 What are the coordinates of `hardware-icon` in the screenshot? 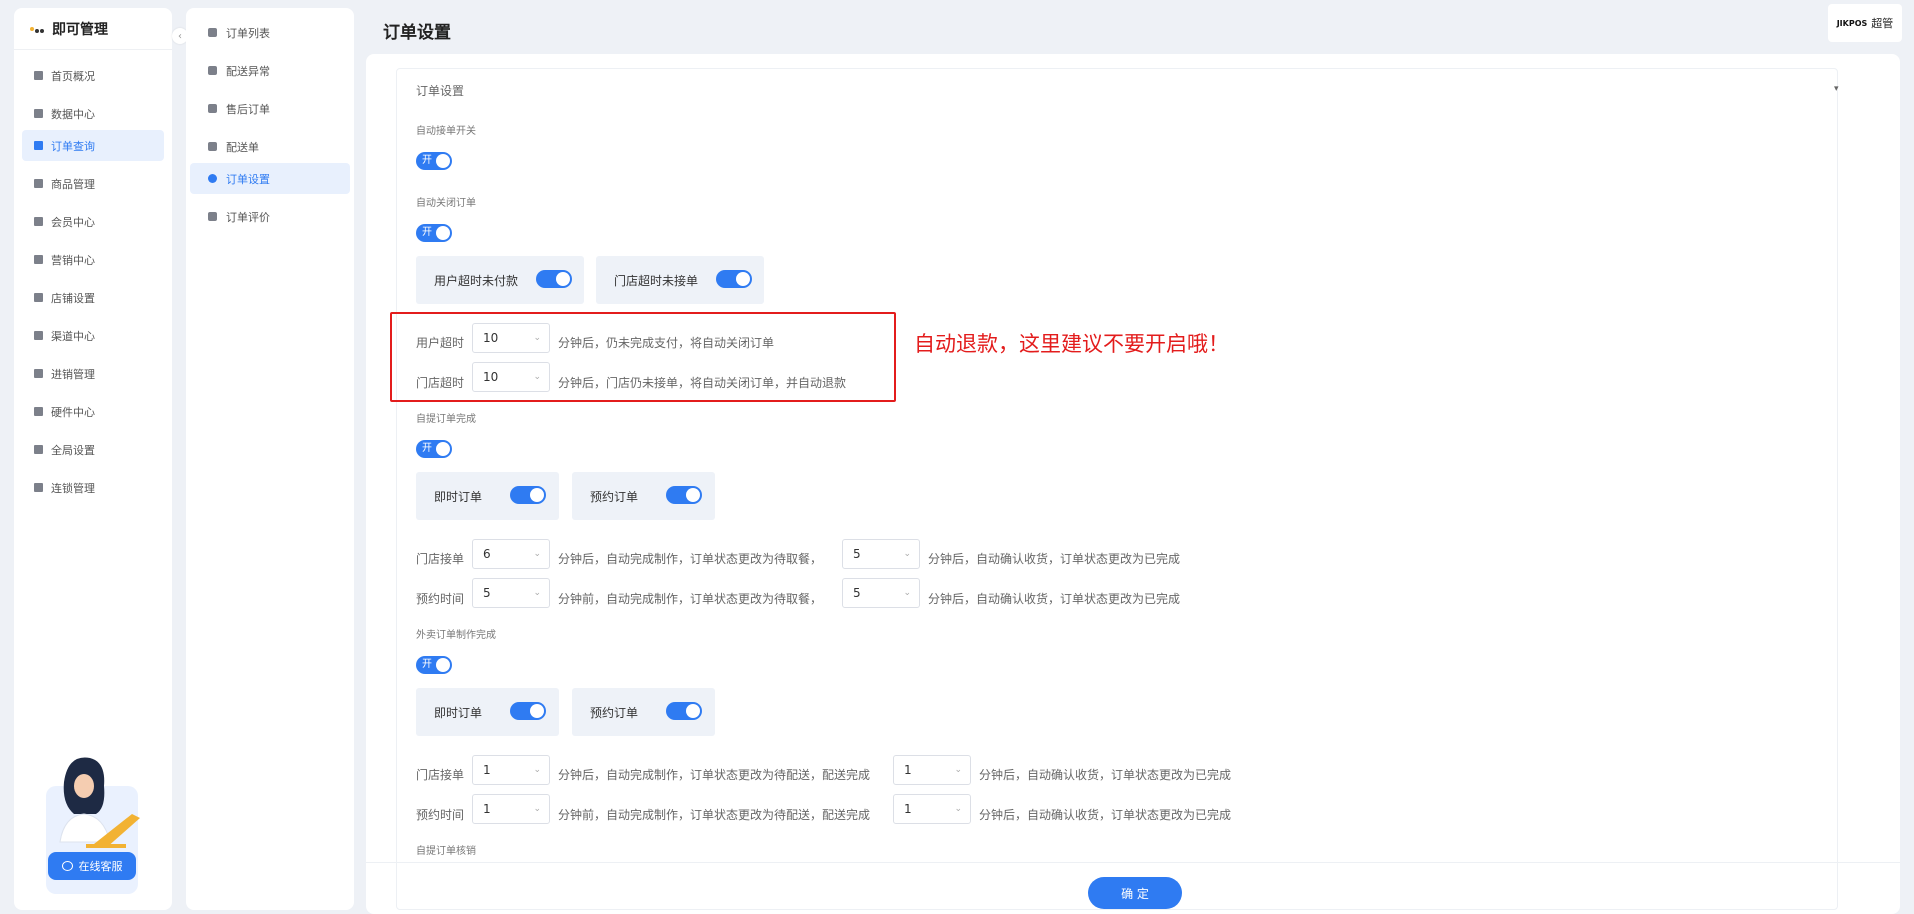 It's located at (38, 411).